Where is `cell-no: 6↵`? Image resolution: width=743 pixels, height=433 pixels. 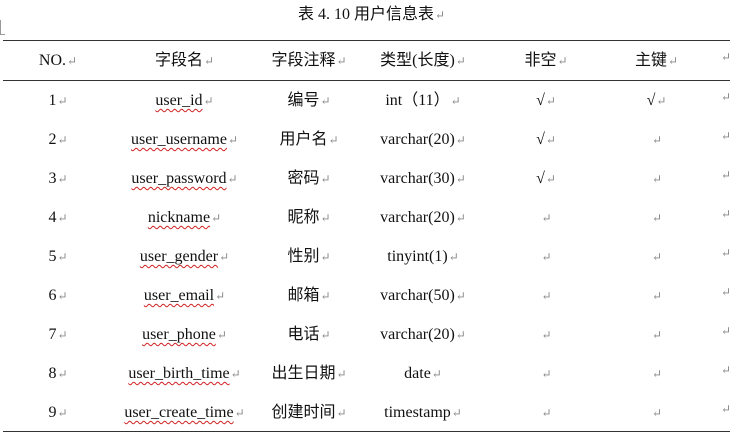 cell-no: 6↵ is located at coordinates (58, 295).